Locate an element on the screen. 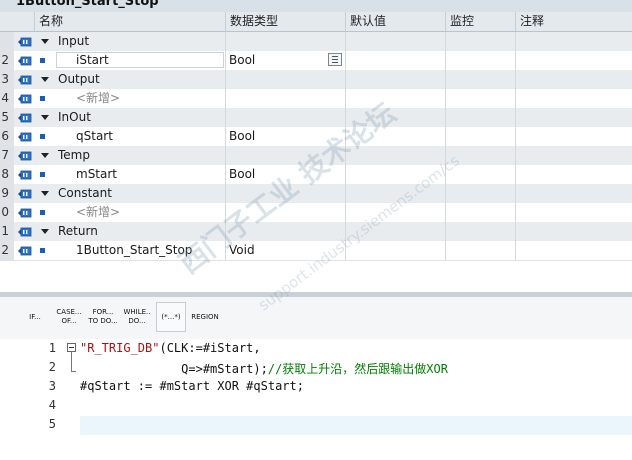 Image resolution: width=632 pixels, height=460 pixels. collapse-icon is located at coordinates (71, 347).